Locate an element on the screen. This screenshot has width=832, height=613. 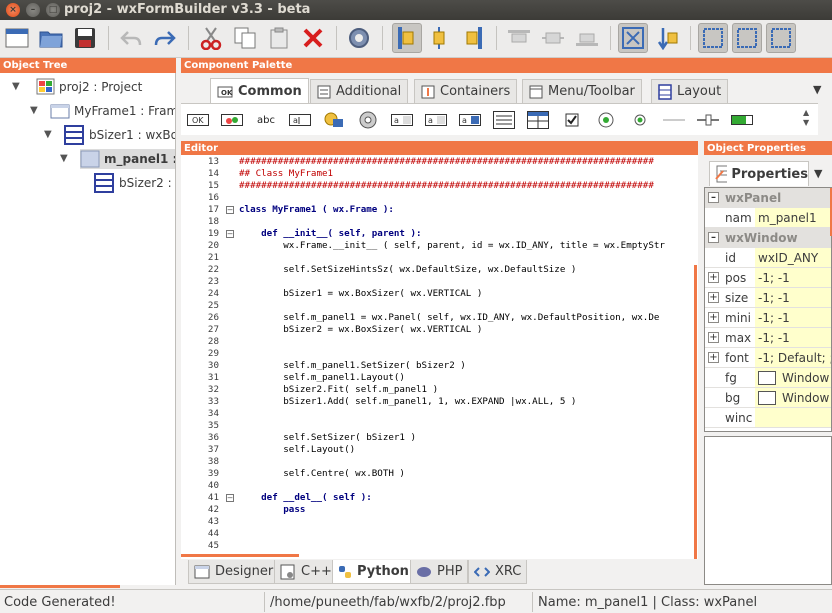
property-row: + mini -1; -1 is located at coordinates (768, 318).